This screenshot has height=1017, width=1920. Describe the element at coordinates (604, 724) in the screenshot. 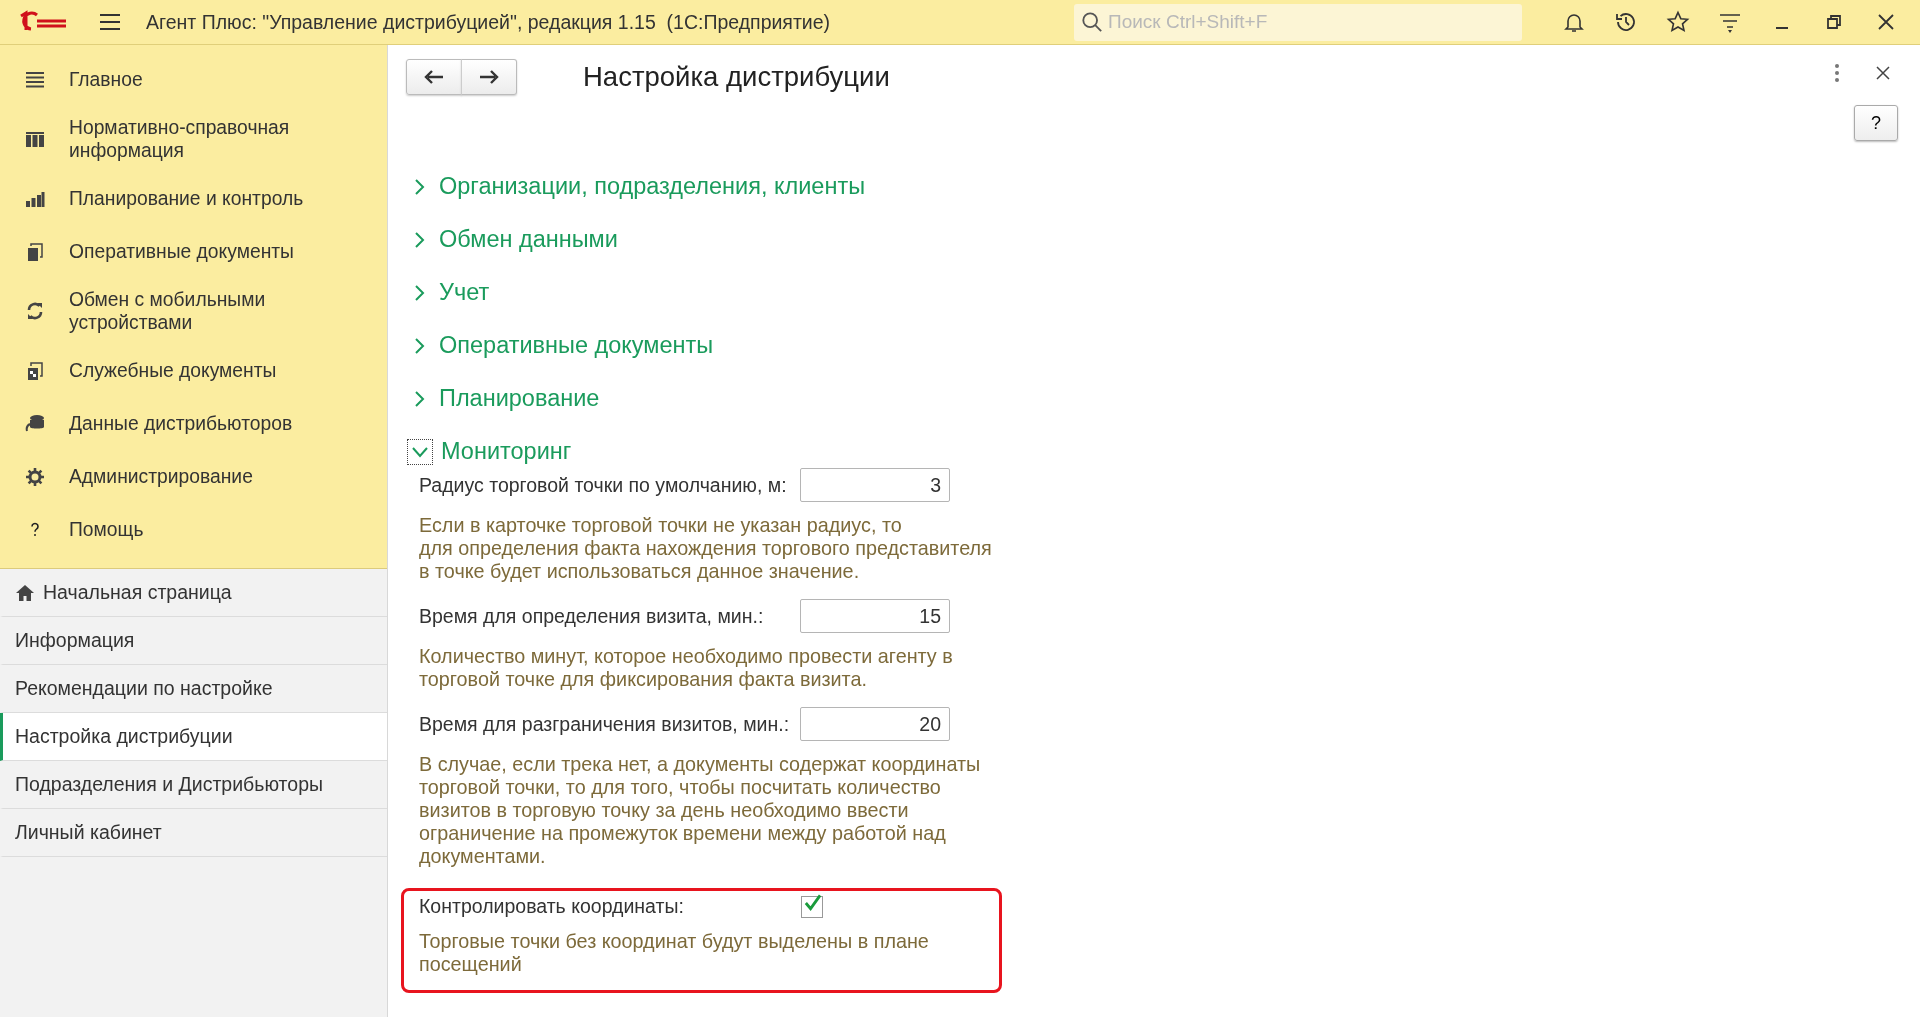

I see `field-label: Время для разграничения визитов, мин.:` at that location.